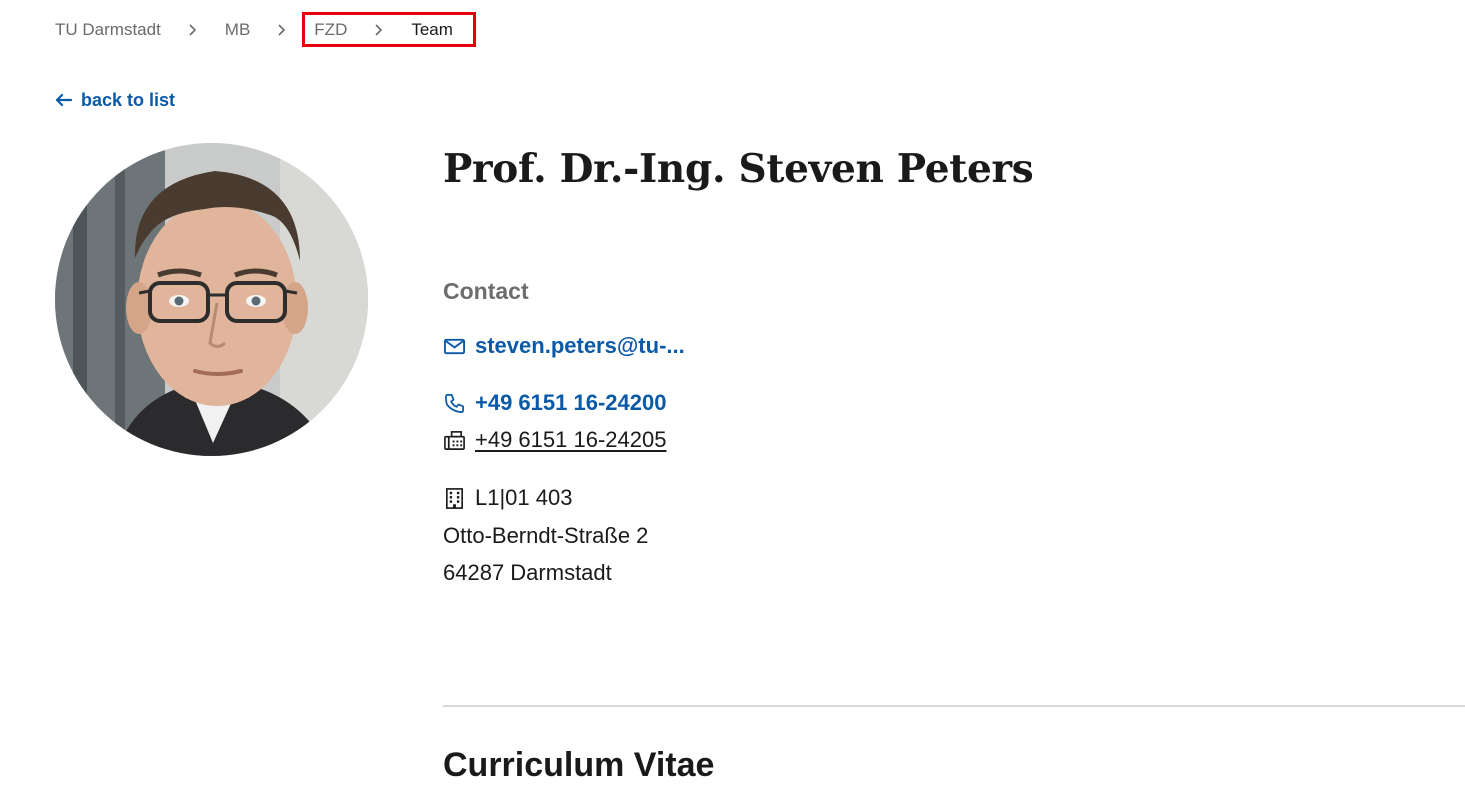 The image size is (1465, 787). What do you see at coordinates (432, 29) in the screenshot?
I see `breadcrumb-item-team: Team` at bounding box center [432, 29].